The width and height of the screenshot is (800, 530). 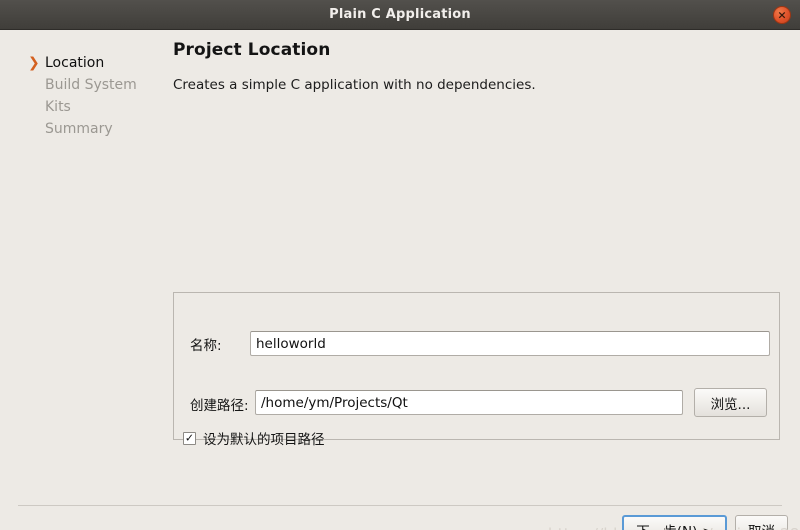 I want to click on sidebar-item-label: Summary, so click(x=79, y=129).